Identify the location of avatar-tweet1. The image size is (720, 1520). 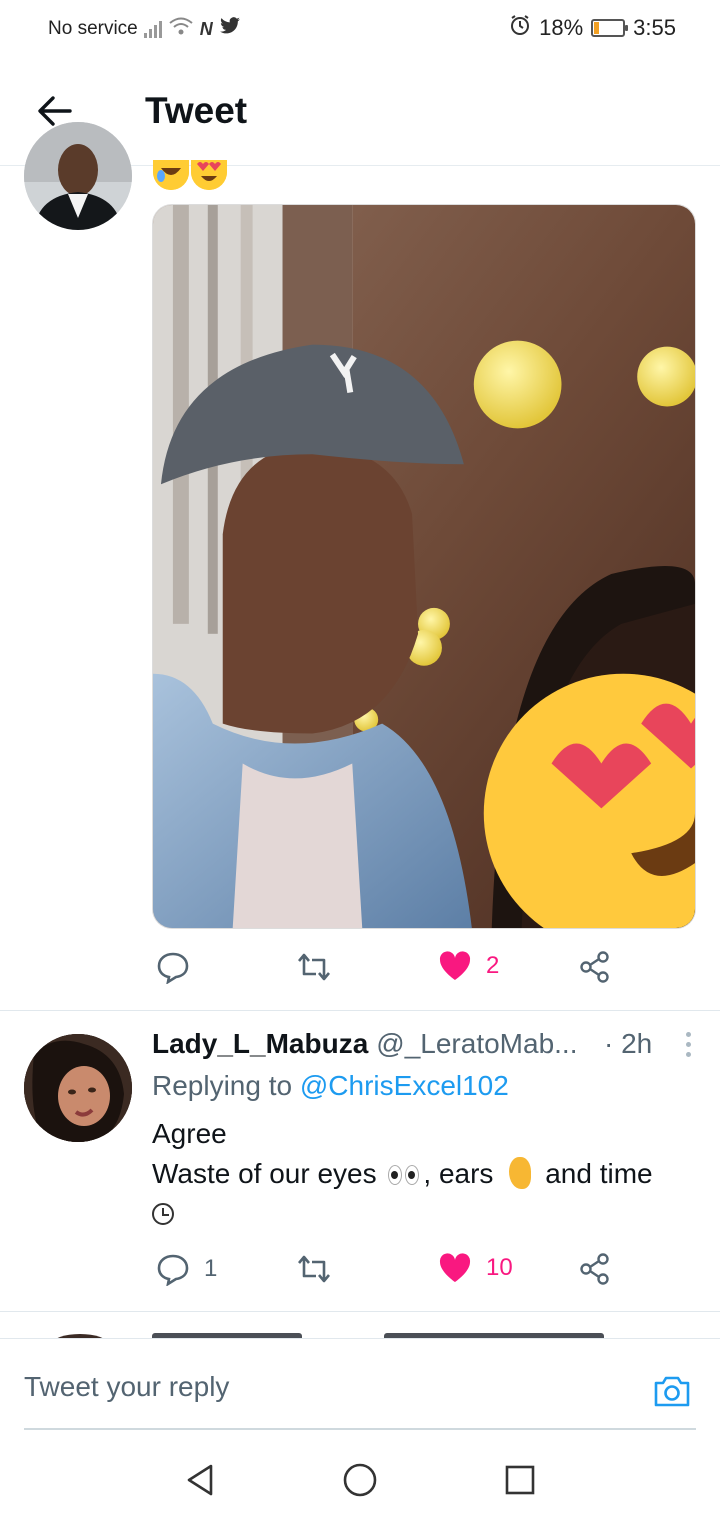
(78, 176).